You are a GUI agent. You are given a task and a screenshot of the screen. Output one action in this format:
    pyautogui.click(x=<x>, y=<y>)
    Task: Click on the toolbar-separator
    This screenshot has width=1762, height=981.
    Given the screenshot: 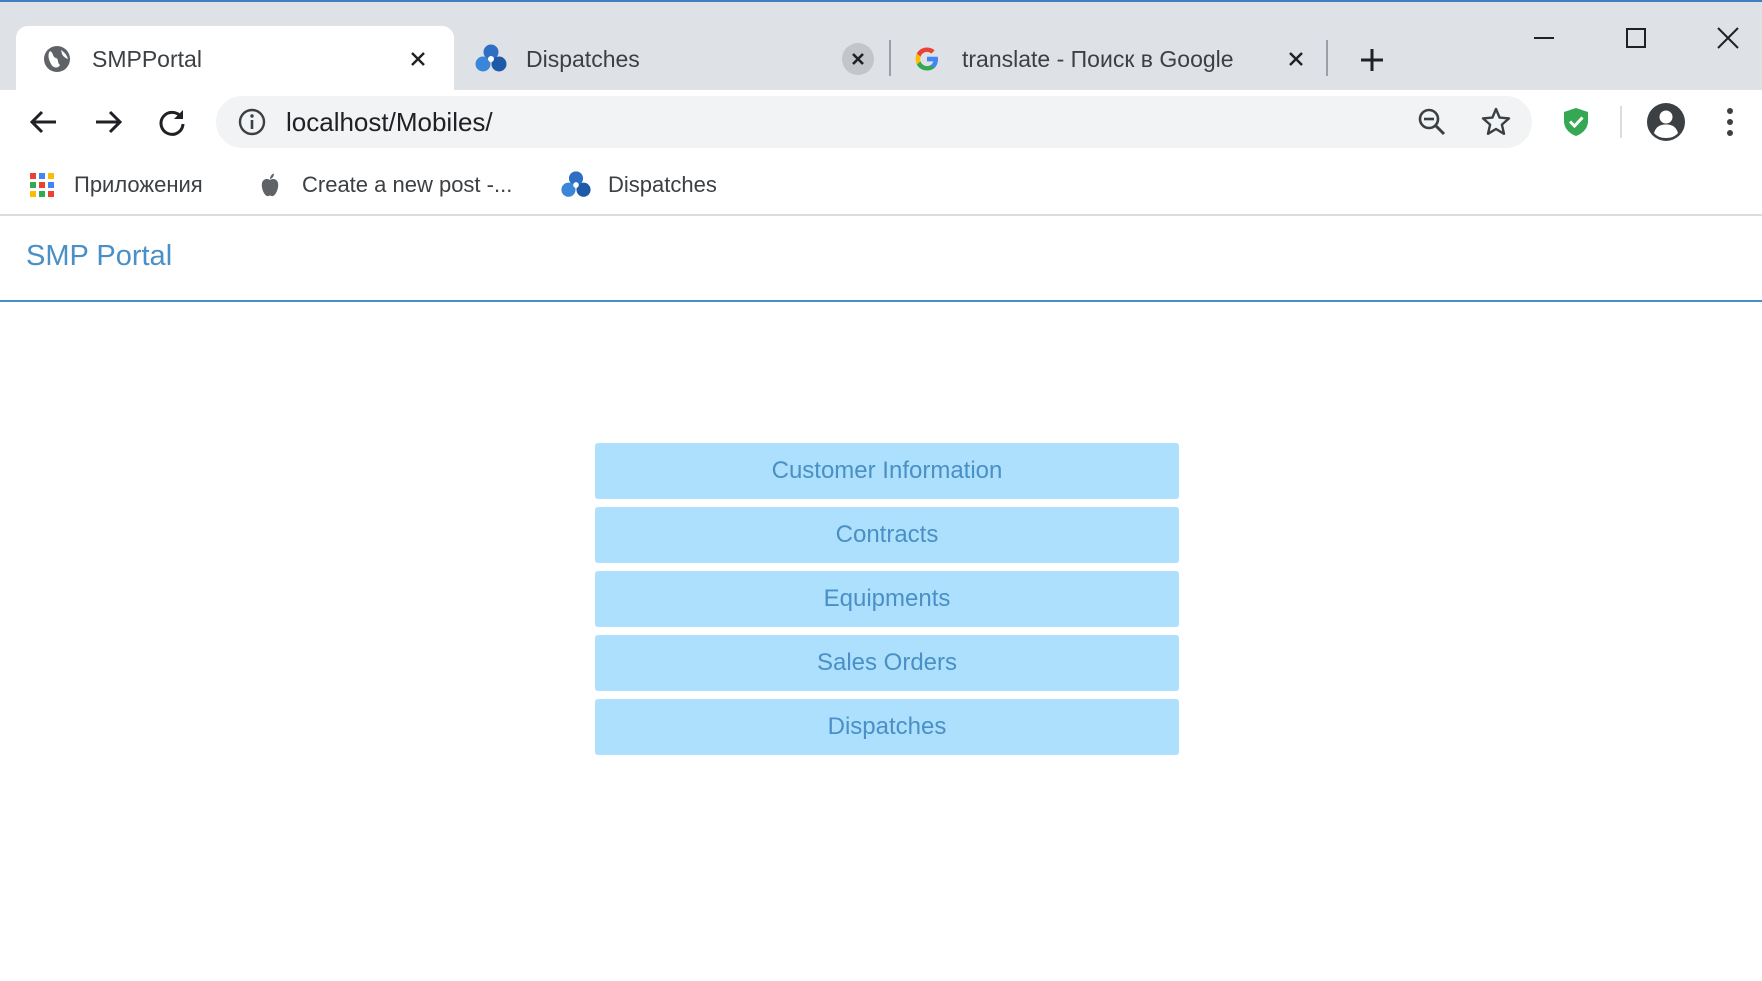 What is the action you would take?
    pyautogui.click(x=1621, y=122)
    